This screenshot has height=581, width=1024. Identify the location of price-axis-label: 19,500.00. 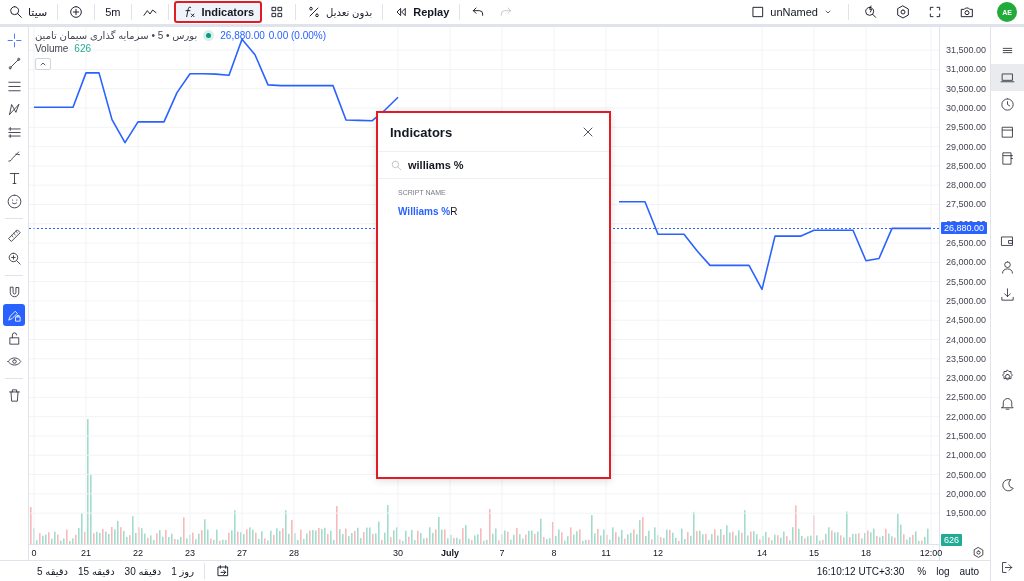
(965, 513).